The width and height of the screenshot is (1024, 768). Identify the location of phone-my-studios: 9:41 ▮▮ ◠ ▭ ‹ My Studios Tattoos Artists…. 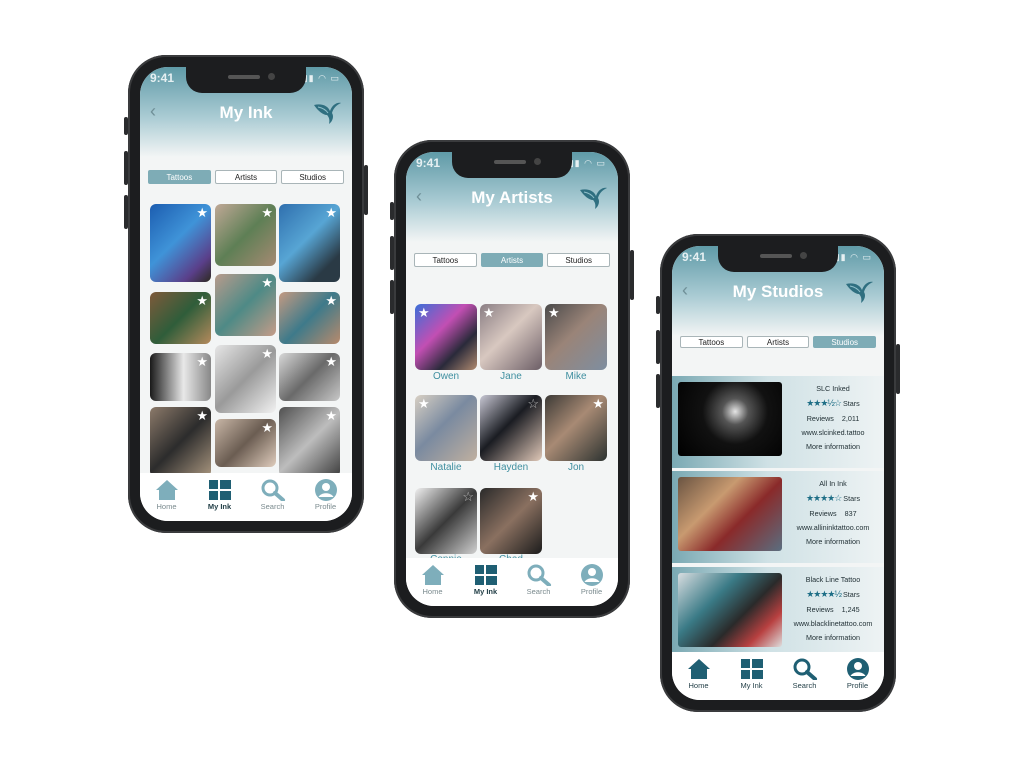
(778, 473).